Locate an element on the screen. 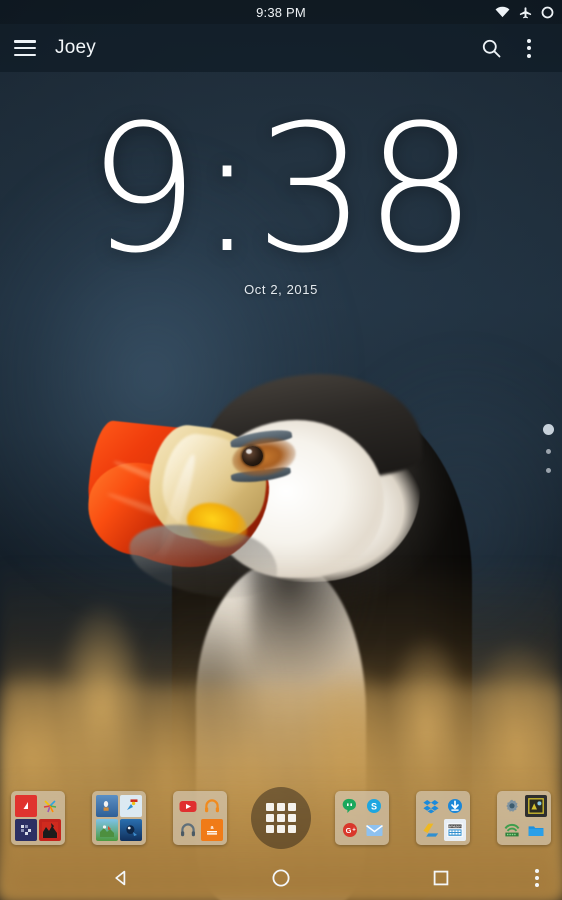  svg-text: a is located at coordinates (212, 828).